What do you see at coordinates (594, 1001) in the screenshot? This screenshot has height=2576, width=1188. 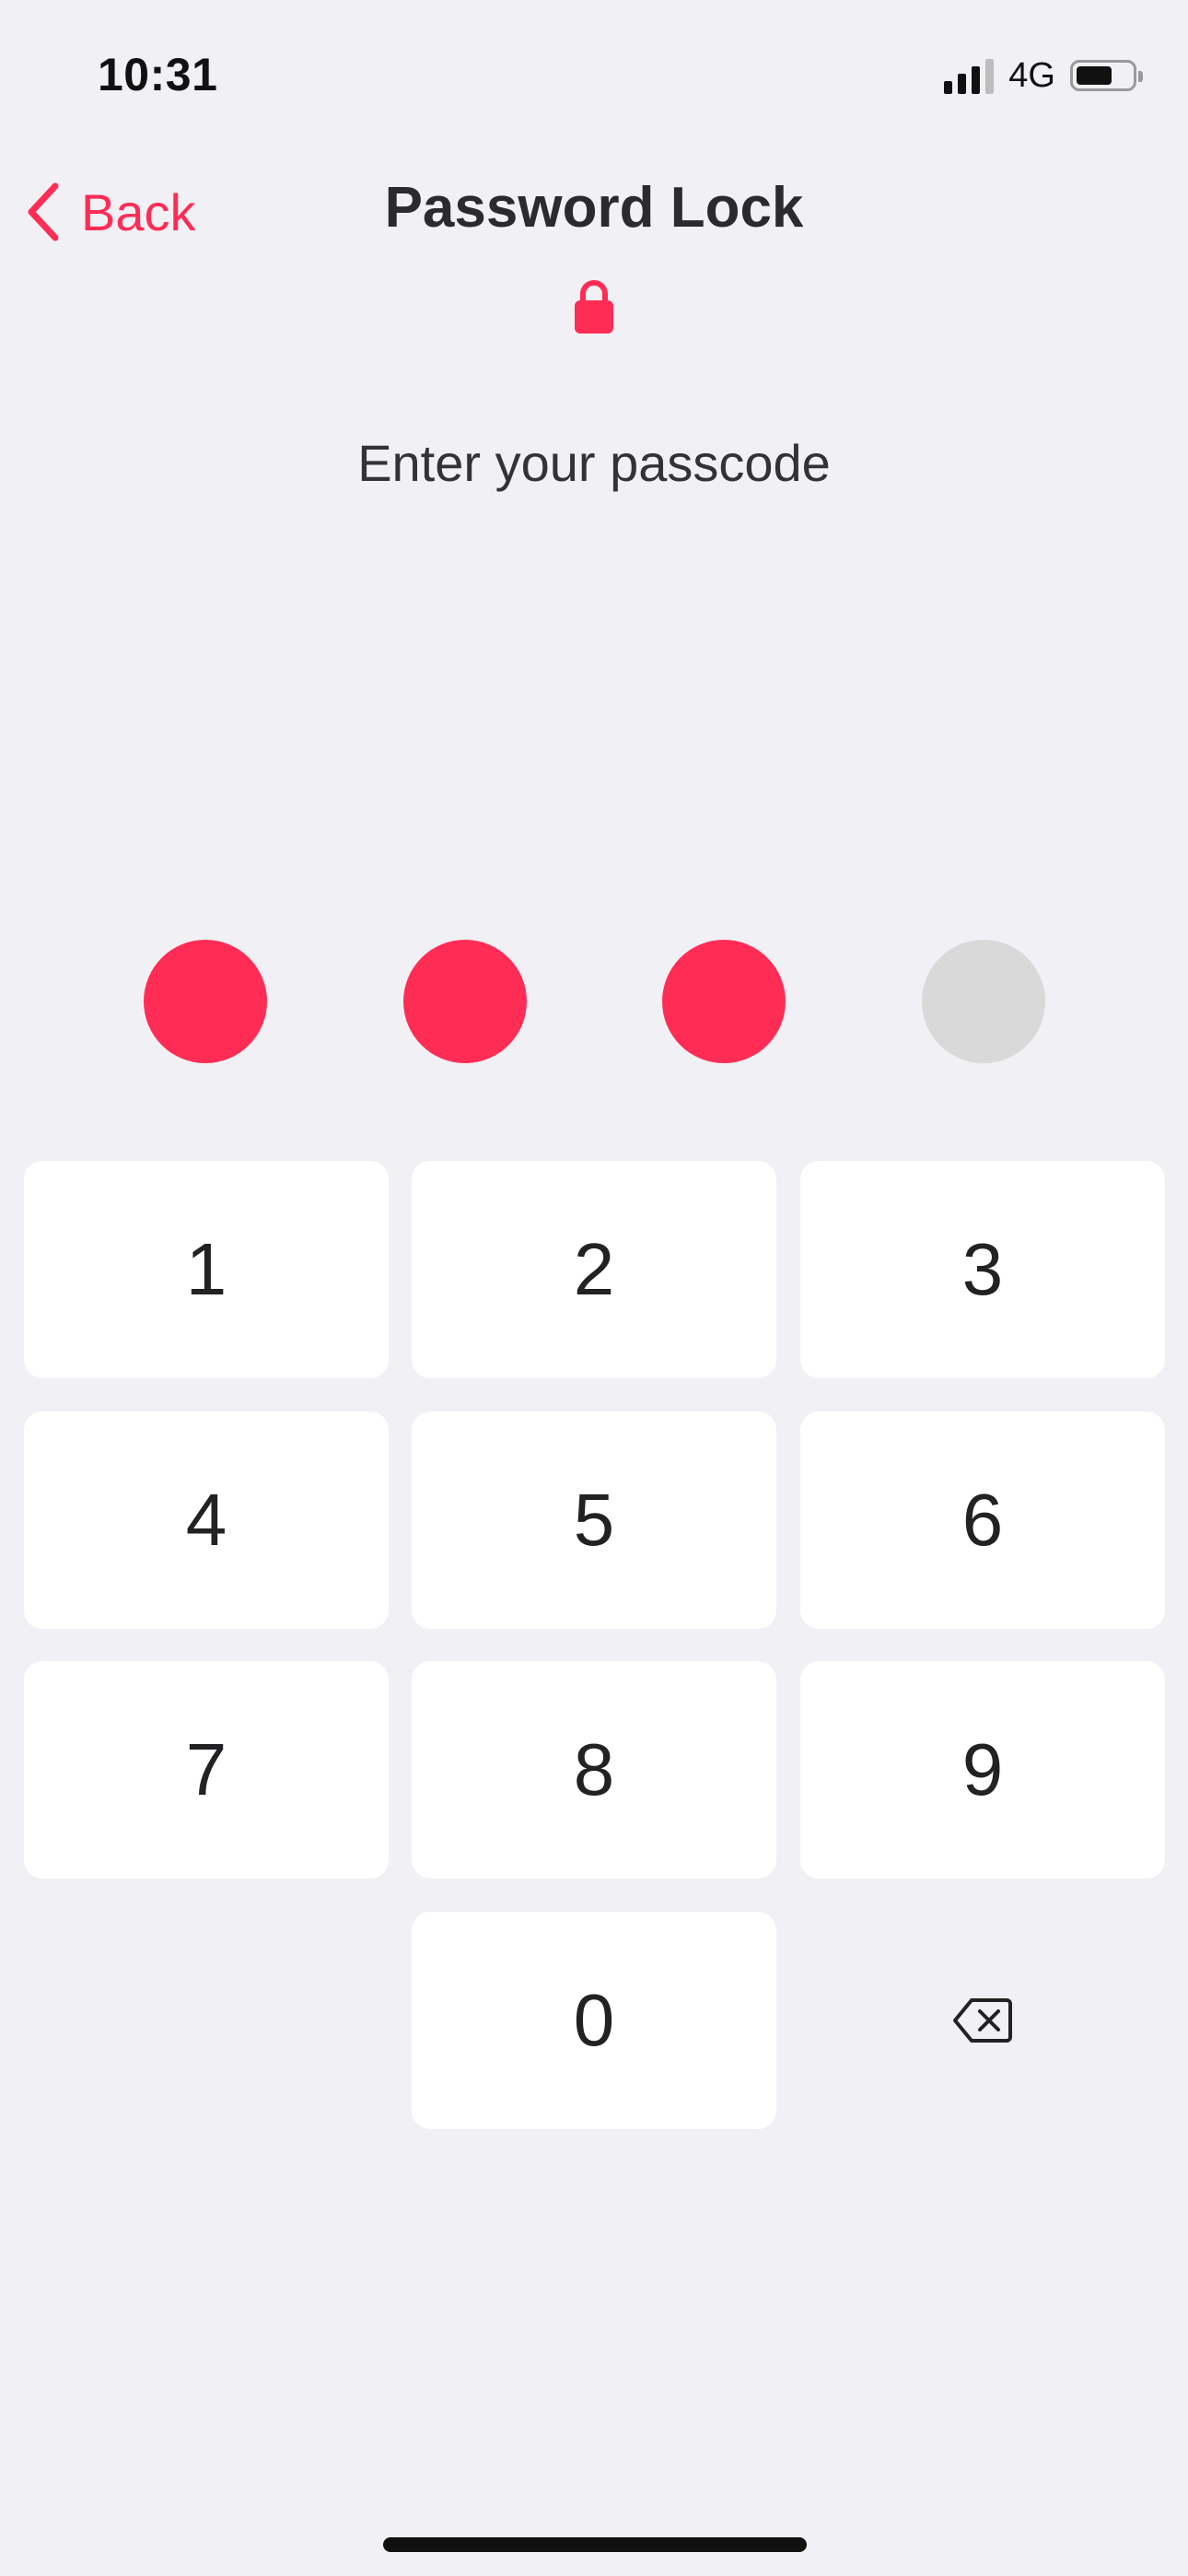 I see `passcode-indicator` at bounding box center [594, 1001].